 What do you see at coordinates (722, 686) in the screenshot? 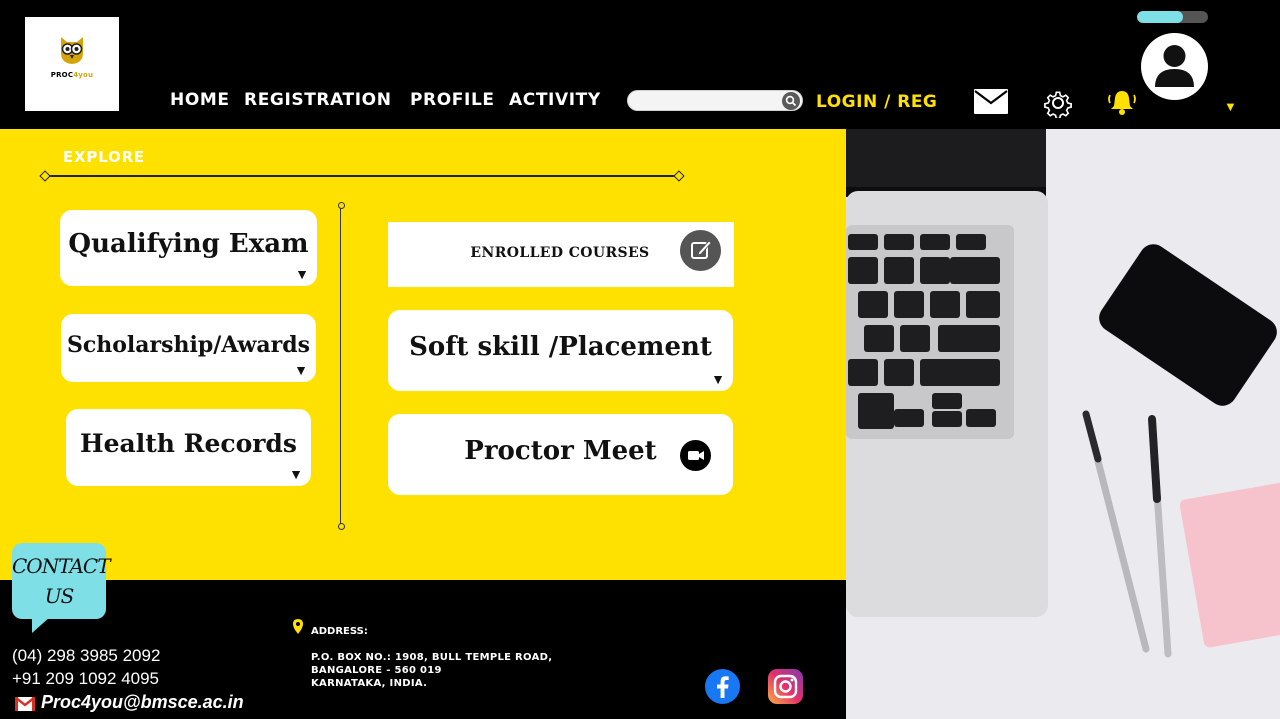
I see `facebook-icon` at bounding box center [722, 686].